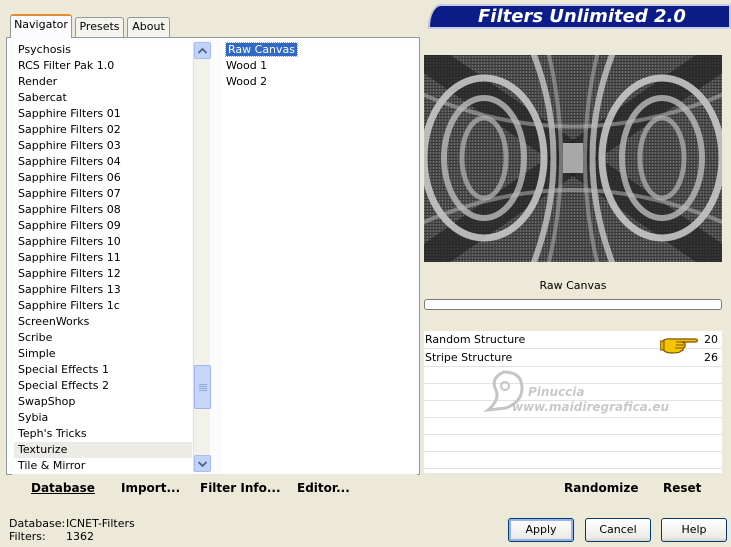 This screenshot has width=731, height=547. What do you see at coordinates (261, 49) in the screenshot?
I see `filter-item-label: Raw Canvas` at bounding box center [261, 49].